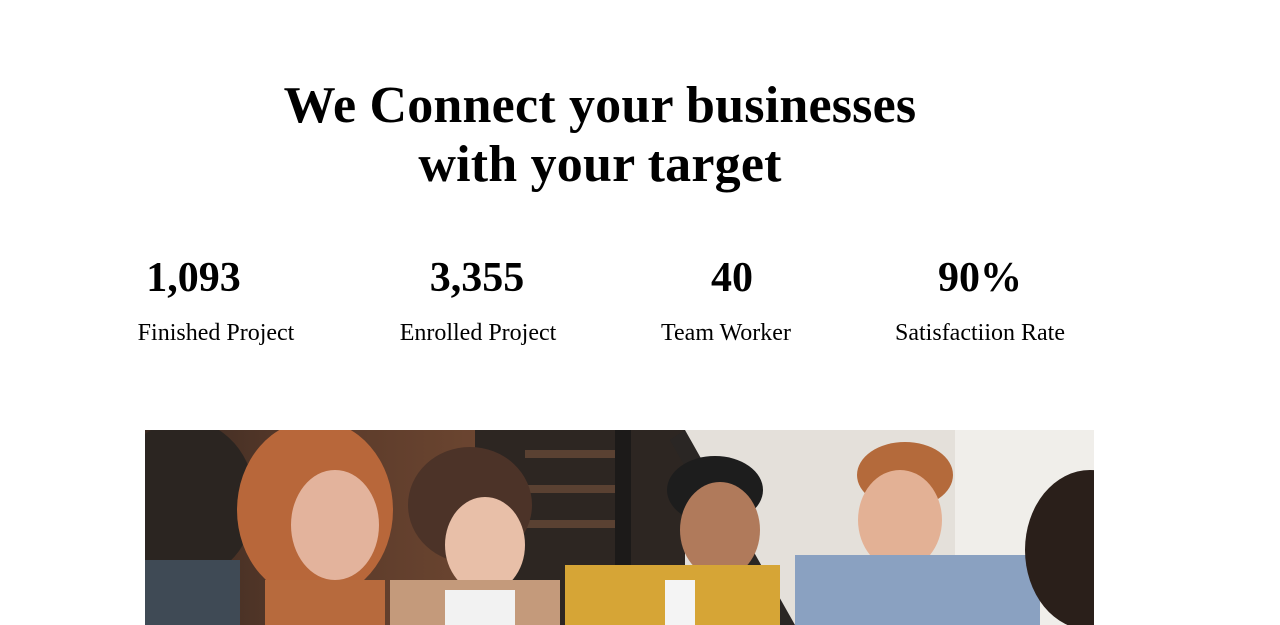  Describe the element at coordinates (980, 333) in the screenshot. I see `stat-label: Satisfactiion Rate` at that location.